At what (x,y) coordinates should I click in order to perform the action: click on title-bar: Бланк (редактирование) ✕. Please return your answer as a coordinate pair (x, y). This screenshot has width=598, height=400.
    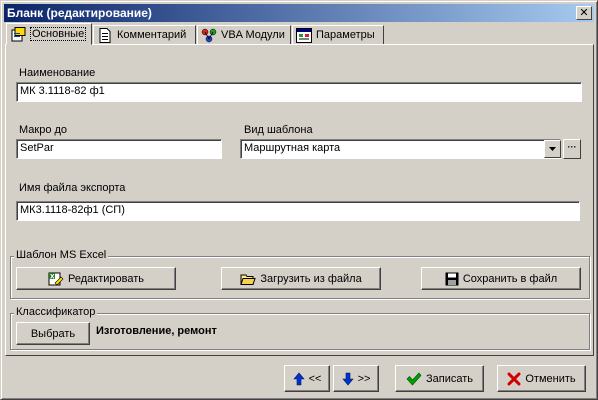
    Looking at the image, I should click on (299, 13).